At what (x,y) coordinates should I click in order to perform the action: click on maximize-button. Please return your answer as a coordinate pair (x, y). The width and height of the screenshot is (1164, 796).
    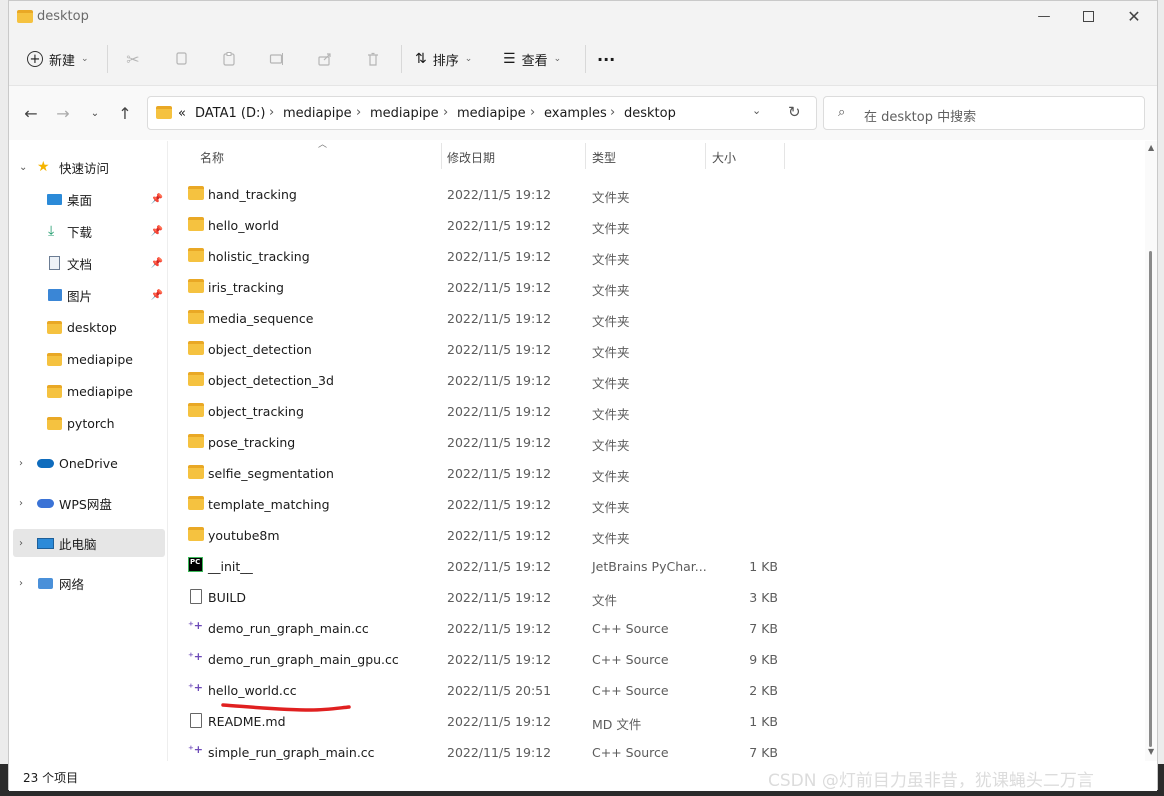
    Looking at the image, I should click on (1088, 16).